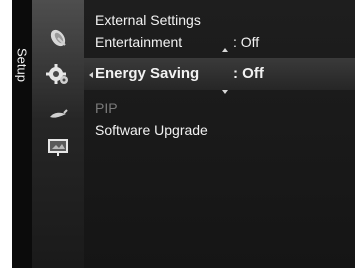 Image resolution: width=356 pixels, height=269 pixels. I want to click on menu-item-external-settings: External Settings, so click(148, 20).